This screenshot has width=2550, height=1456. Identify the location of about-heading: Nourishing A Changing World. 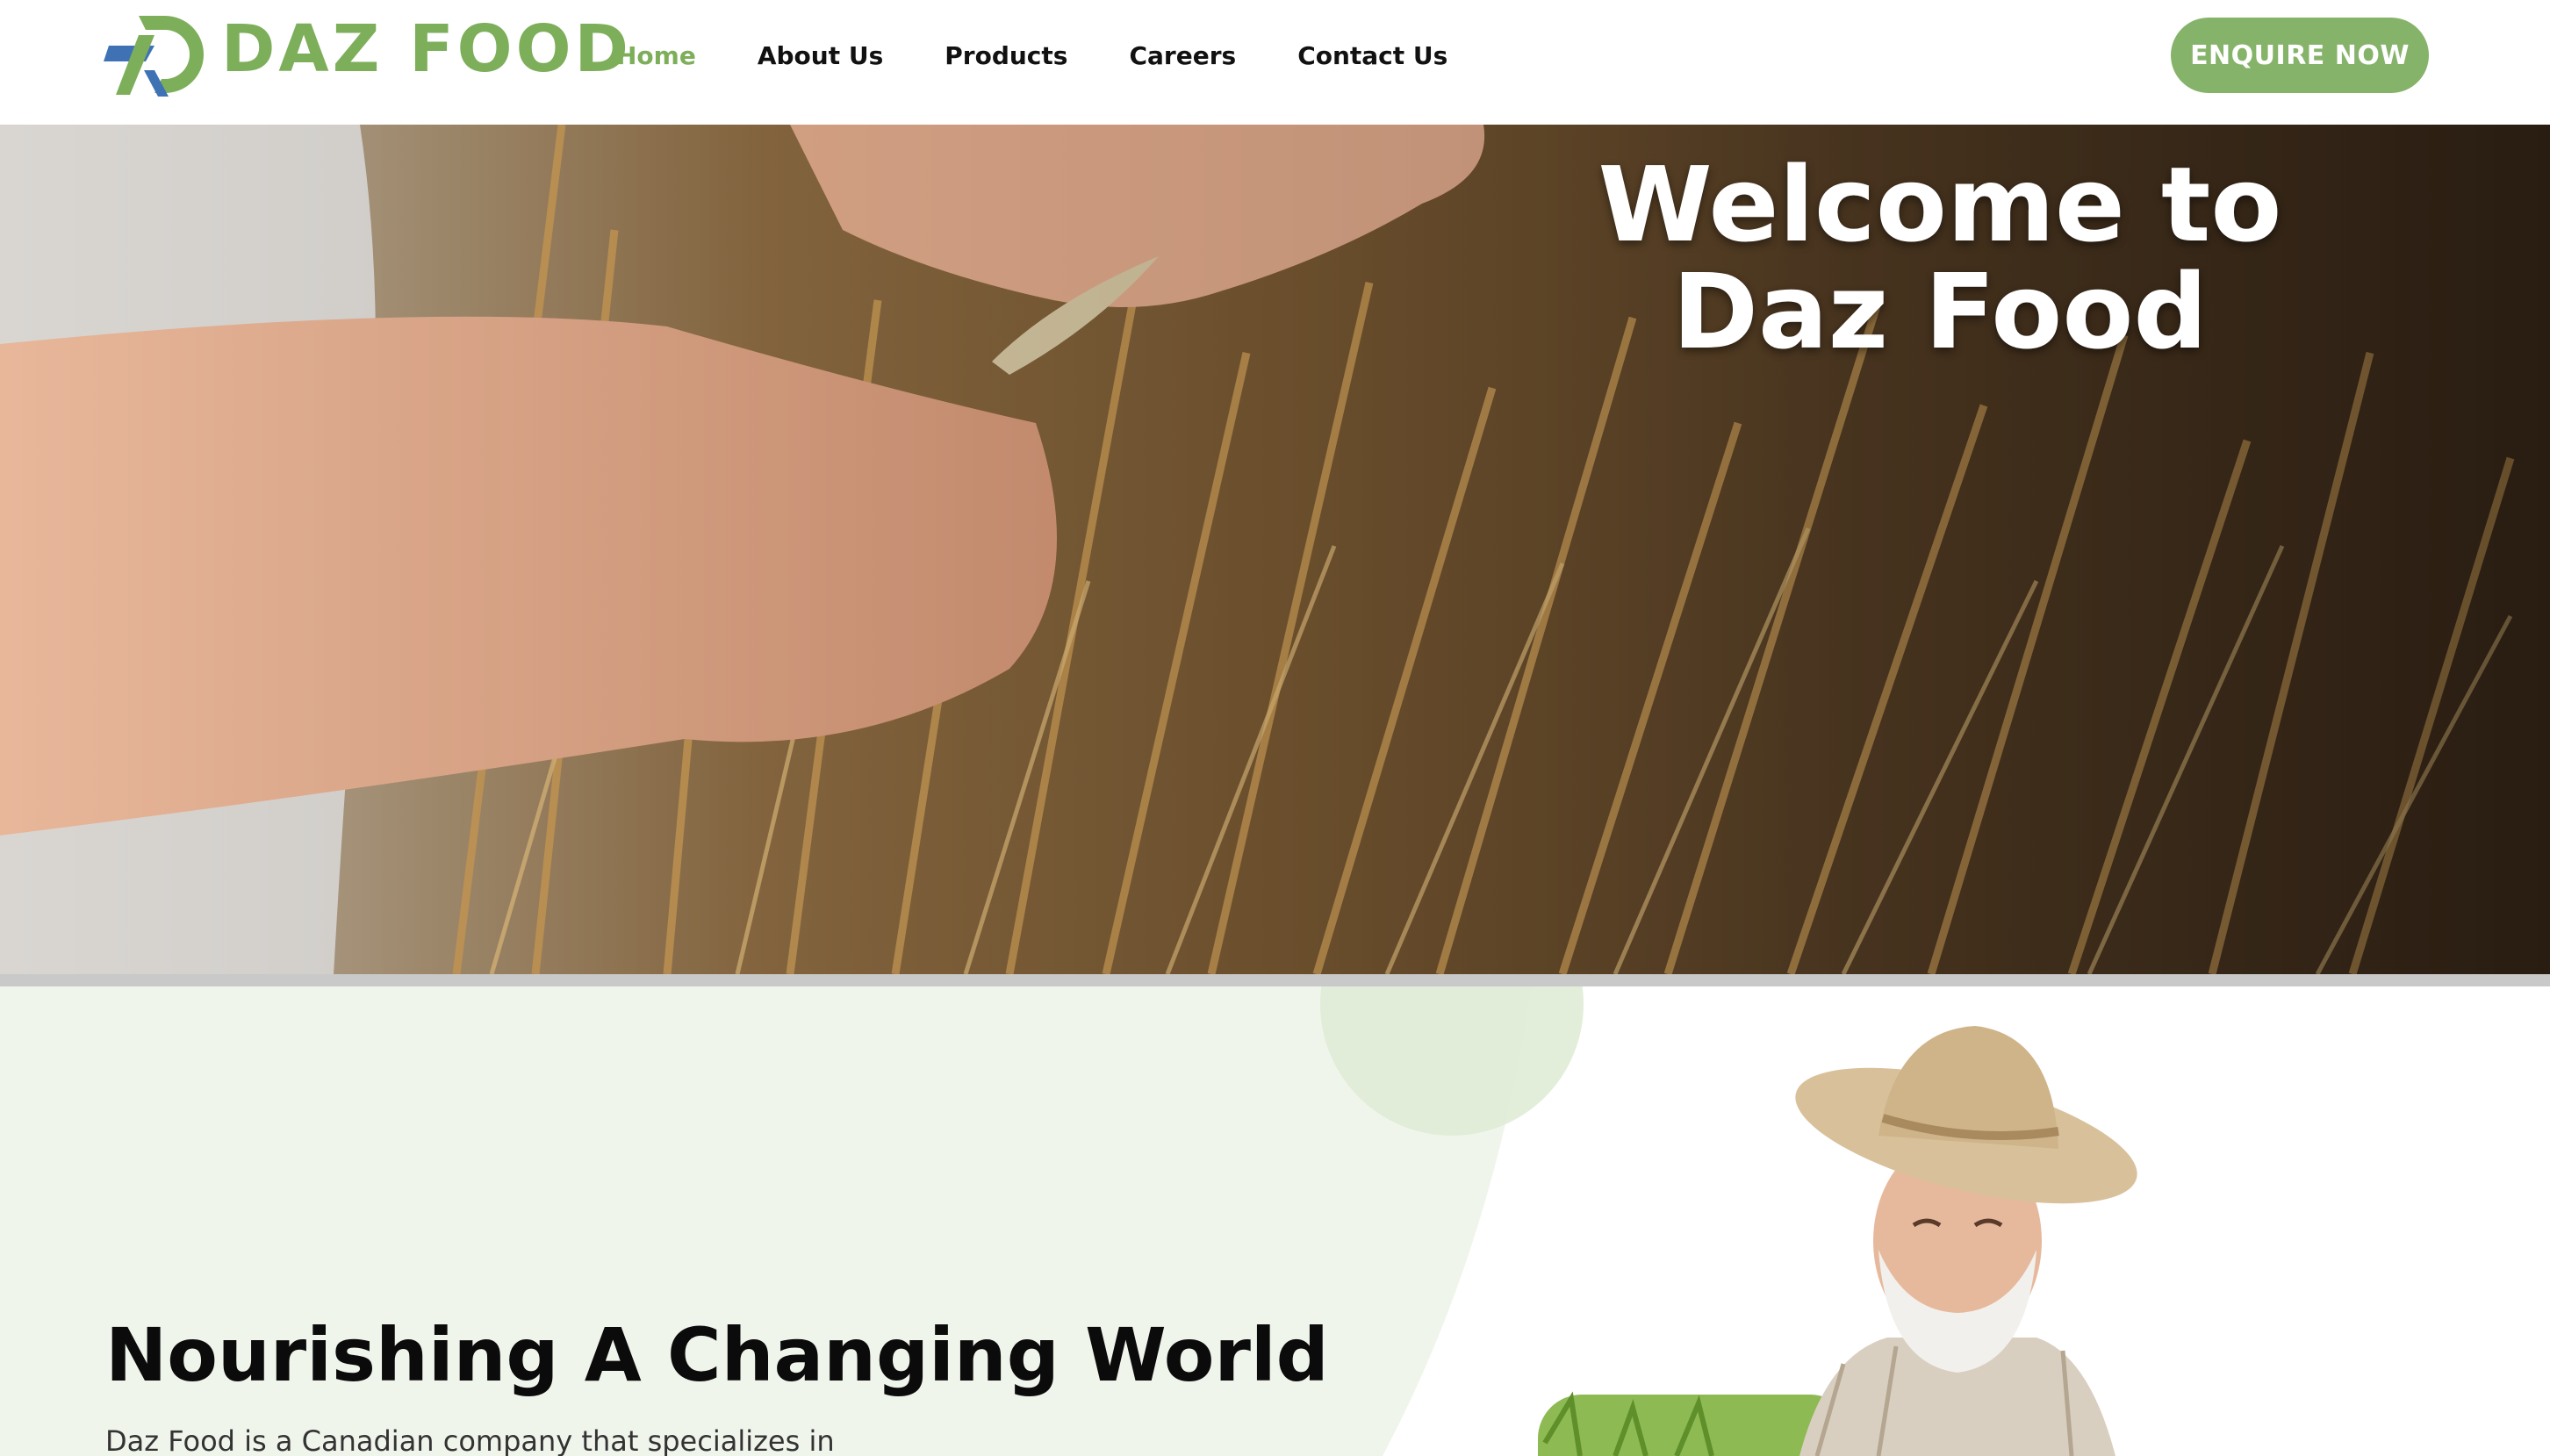
(717, 1355).